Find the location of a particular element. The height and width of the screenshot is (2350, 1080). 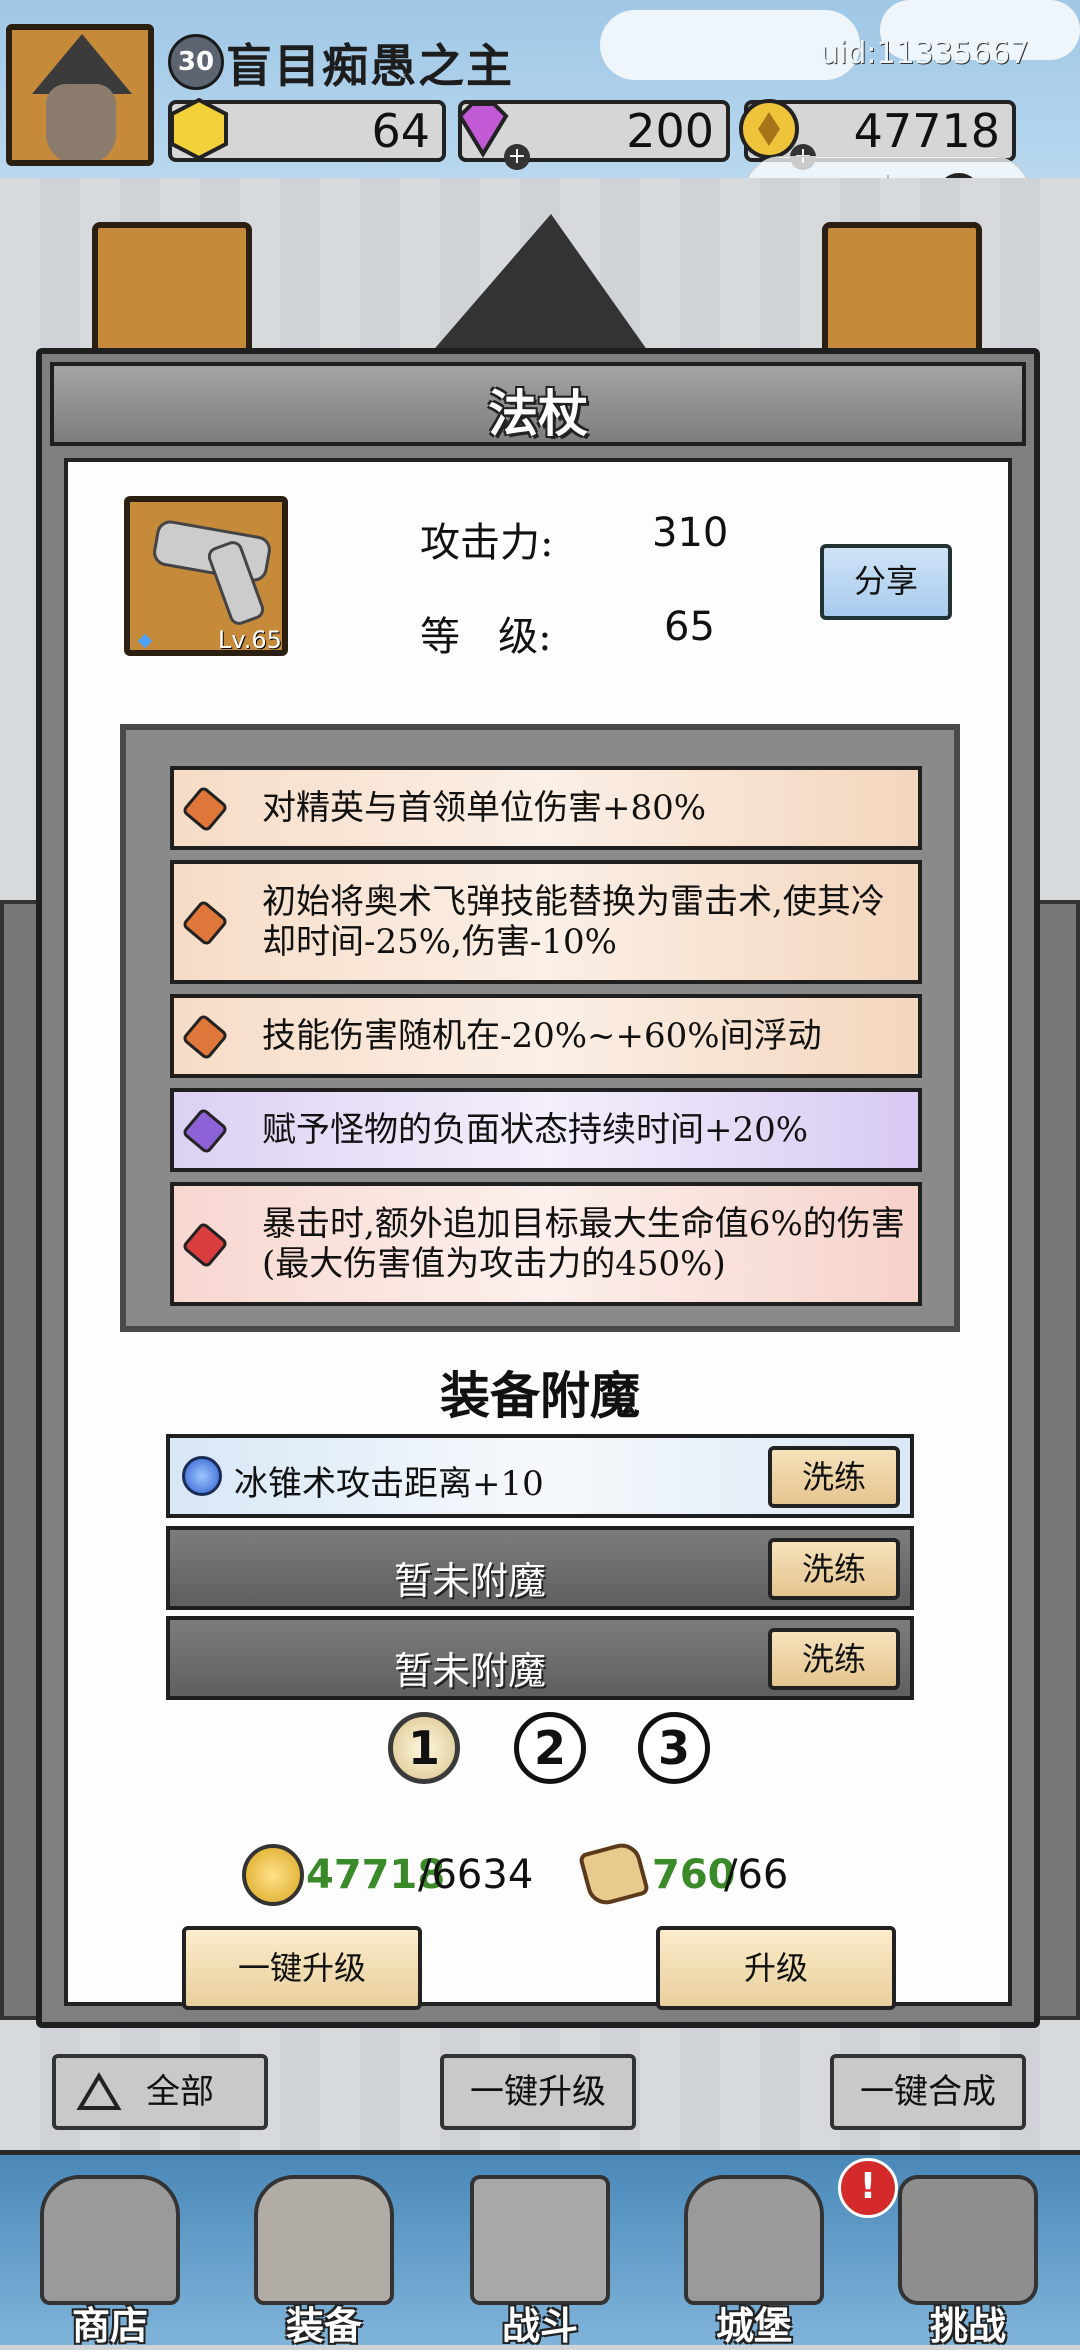

affix-text: 初始将奥术飞弹技能替换为雷击术,使其冷却时间-25%,伤害-10% is located at coordinates (573, 922).